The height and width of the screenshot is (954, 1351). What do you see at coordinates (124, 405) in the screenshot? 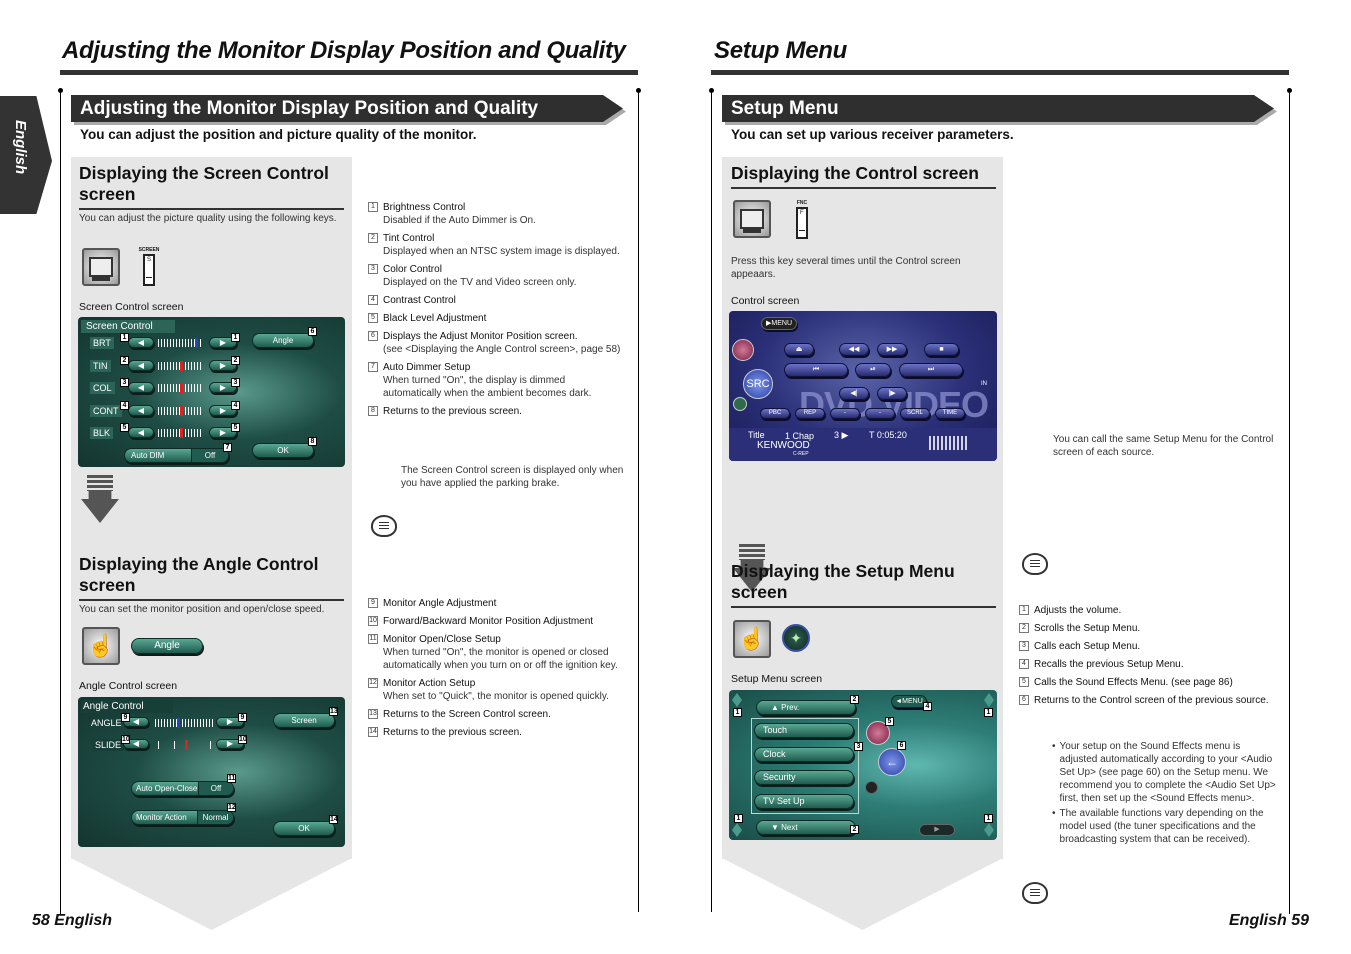
I see `callout-4: 4` at bounding box center [124, 405].